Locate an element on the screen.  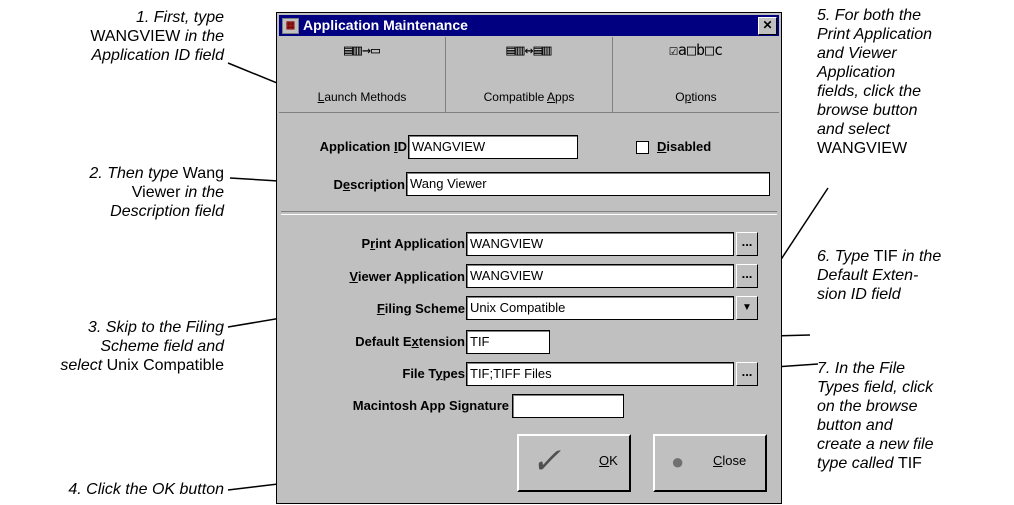
tab-compatible-apps: ▤▥↔▤▥ Compatible Apps is located at coordinates (529, 75).